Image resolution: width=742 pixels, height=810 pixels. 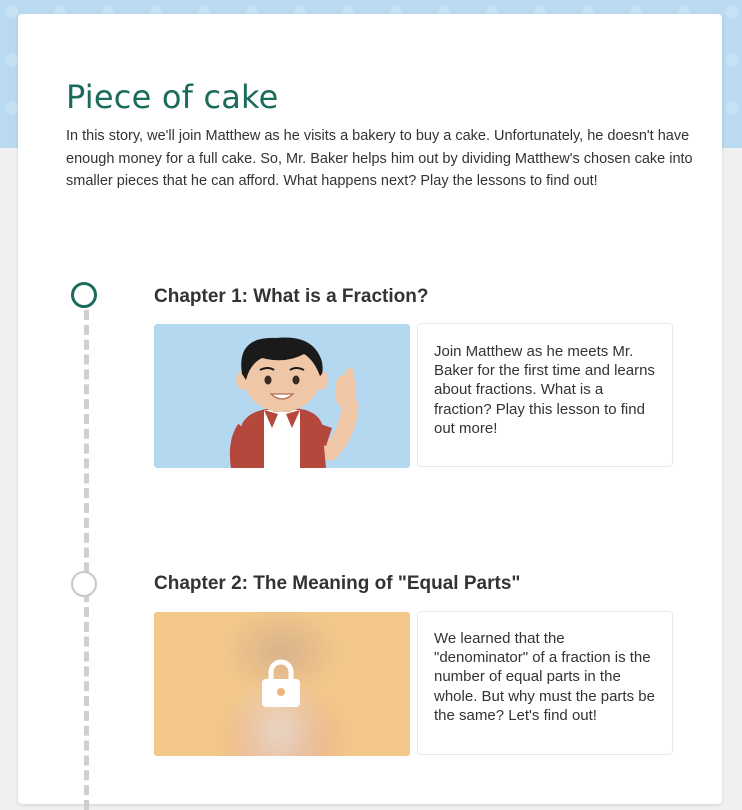 I want to click on boy-waving-illustration, so click(x=294, y=402).